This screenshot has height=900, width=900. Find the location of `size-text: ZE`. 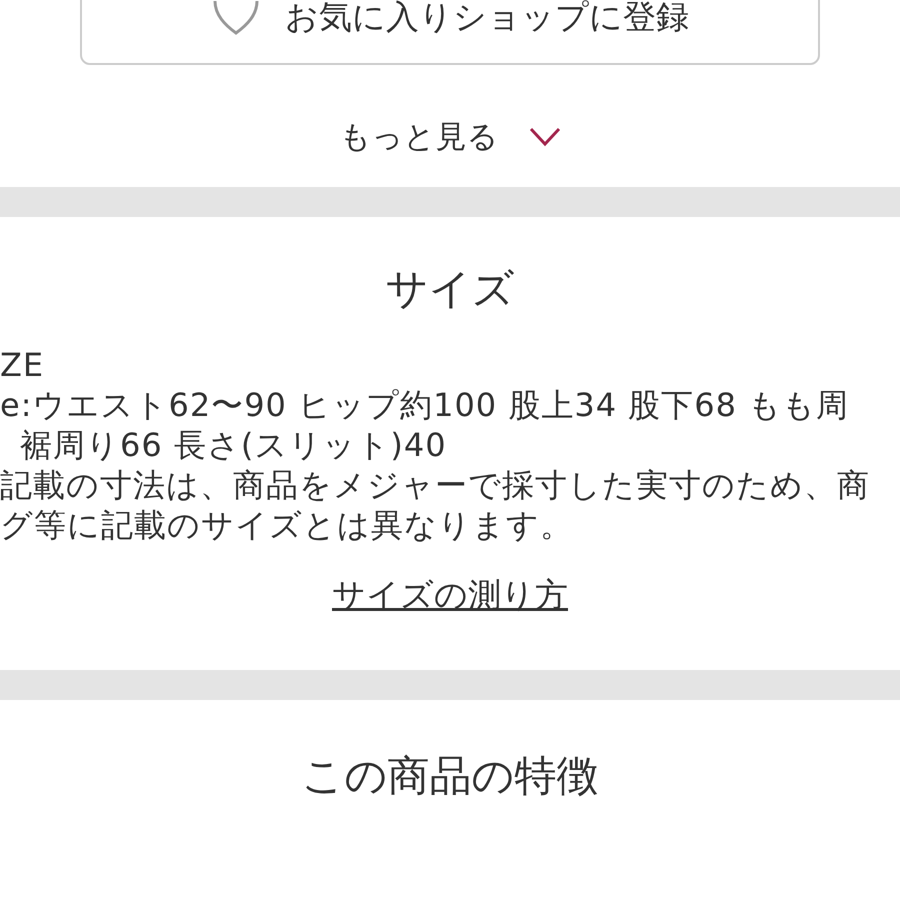

size-text: ZE is located at coordinates (22, 365).